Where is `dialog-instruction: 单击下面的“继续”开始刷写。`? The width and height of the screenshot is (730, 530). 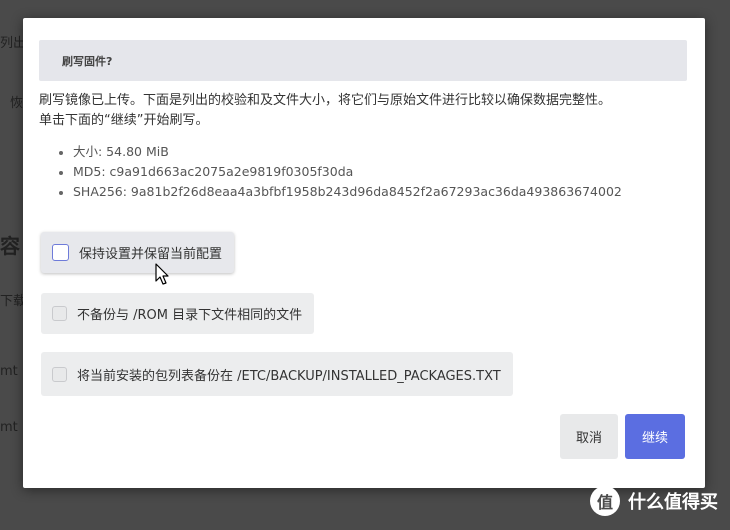 dialog-instruction: 单击下面的“继续”开始刷写。 is located at coordinates (124, 120).